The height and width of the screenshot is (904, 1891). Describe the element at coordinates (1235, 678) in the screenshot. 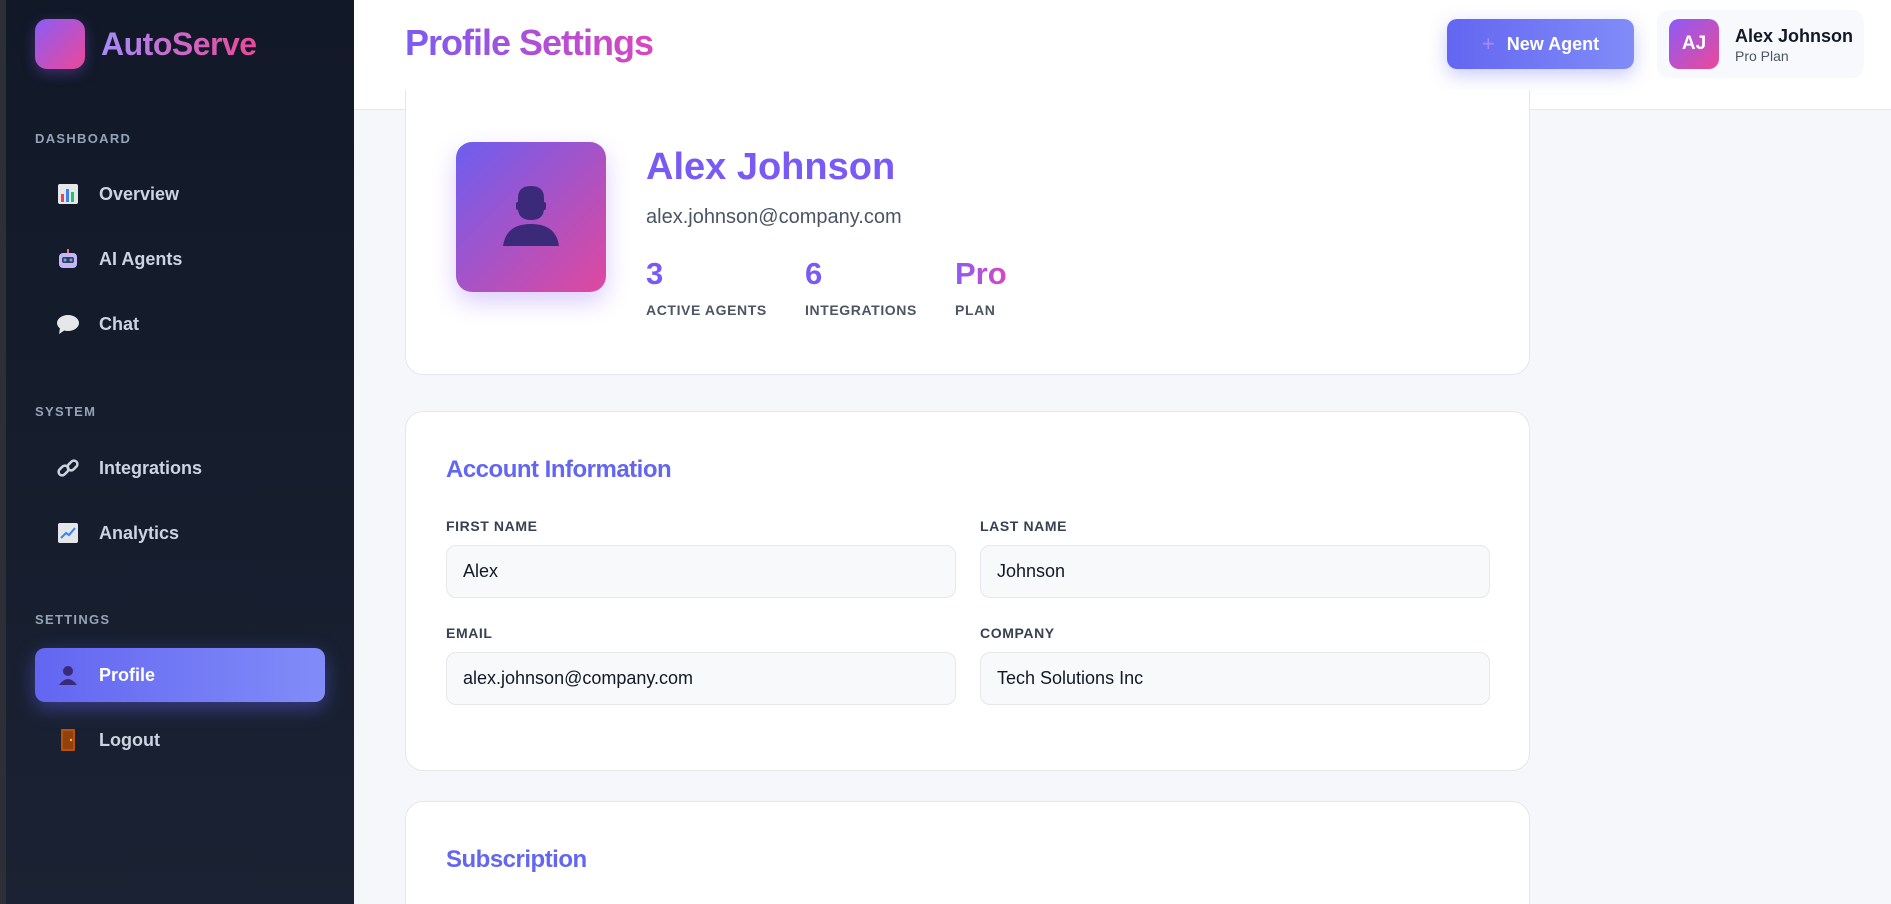

I see `company-field` at that location.